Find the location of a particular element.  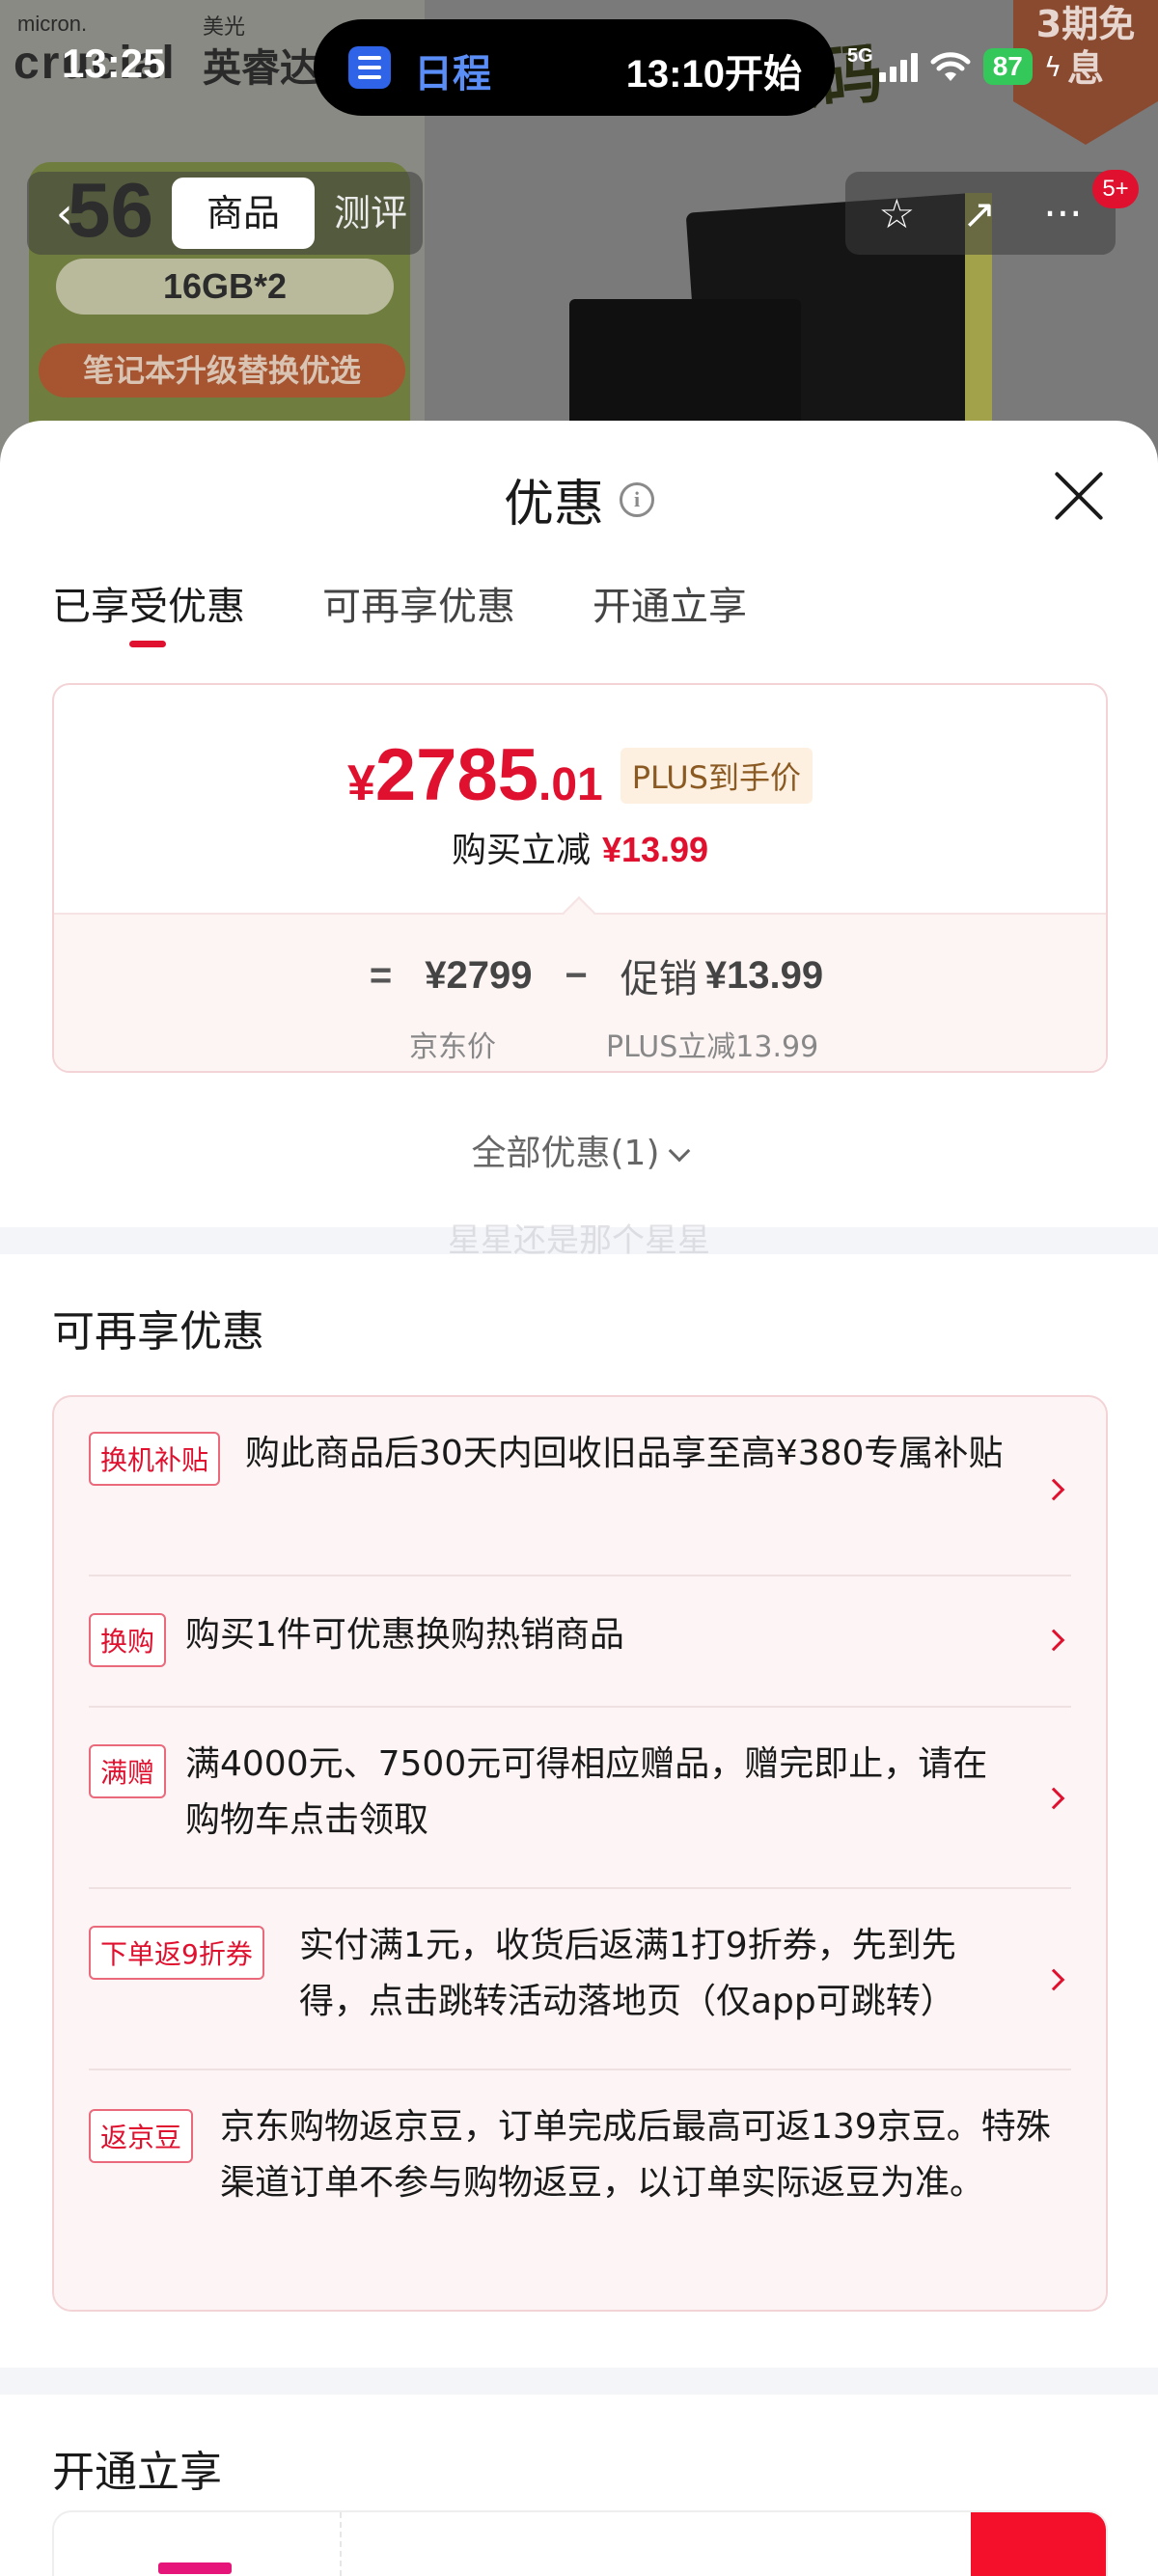

offer-tabs: 已享受优惠 可再享优惠 开通立享 is located at coordinates (399, 611).